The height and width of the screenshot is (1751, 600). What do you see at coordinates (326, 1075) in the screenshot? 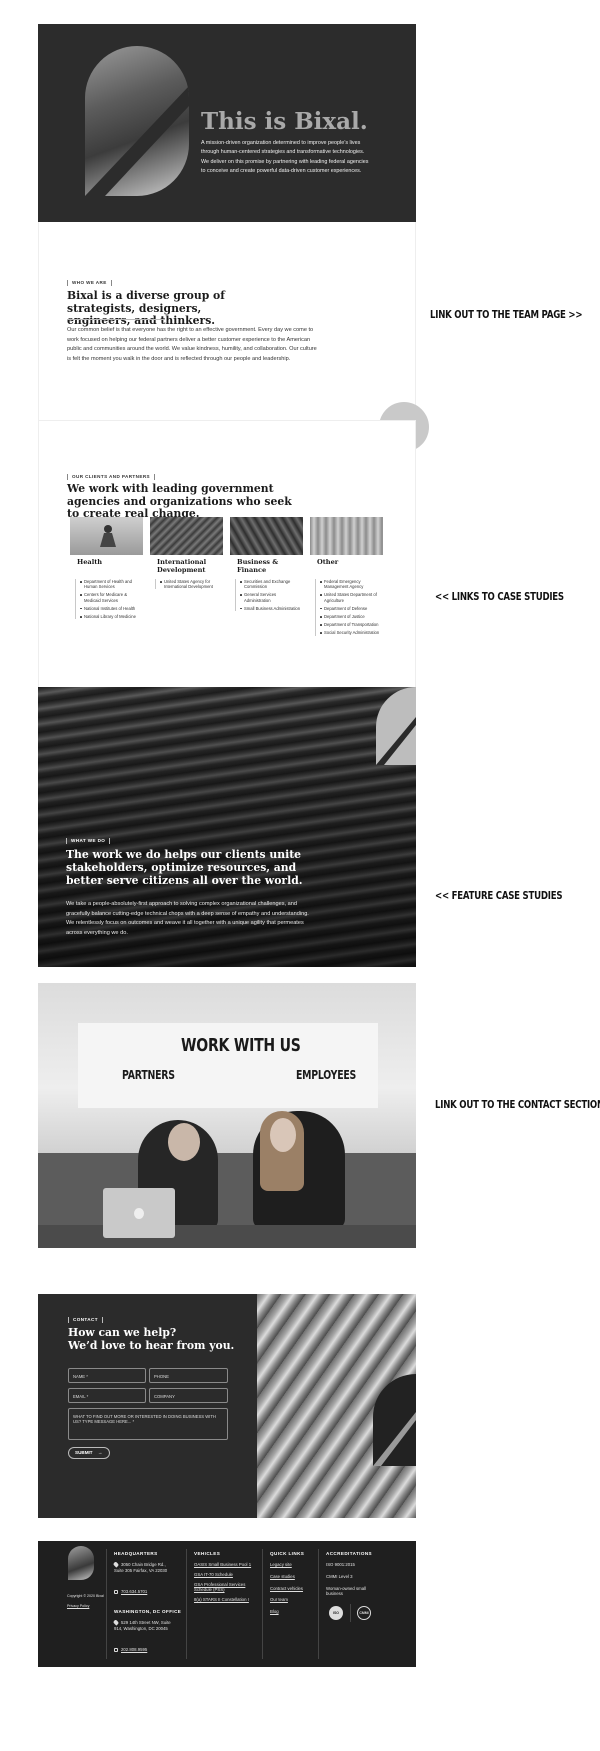
I see `employees-link: EMPLOYEES` at bounding box center [326, 1075].